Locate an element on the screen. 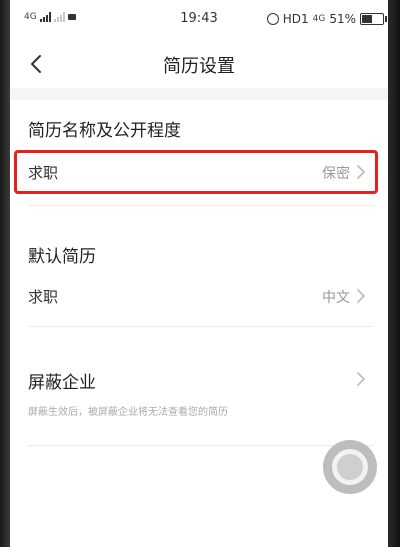 This screenshot has height=547, width=400. row-resume-privacy: 求职 保密 is located at coordinates (199, 172).